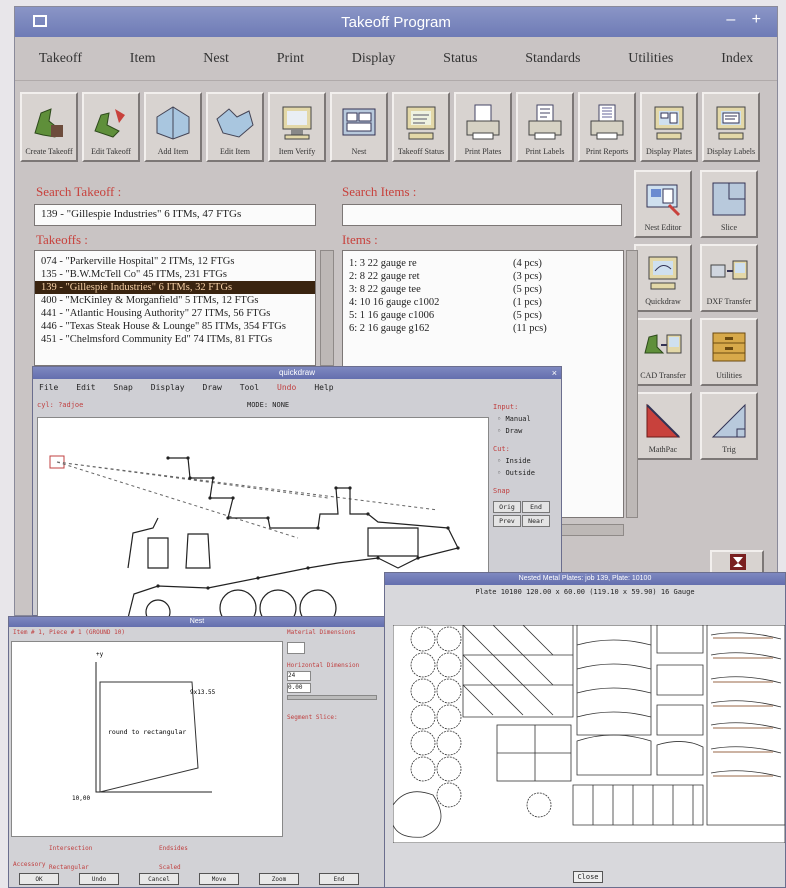 Image resolution: width=786 pixels, height=888 pixels. Describe the element at coordinates (214, 848) in the screenshot. I see `legend-endsides: Endsides` at that location.